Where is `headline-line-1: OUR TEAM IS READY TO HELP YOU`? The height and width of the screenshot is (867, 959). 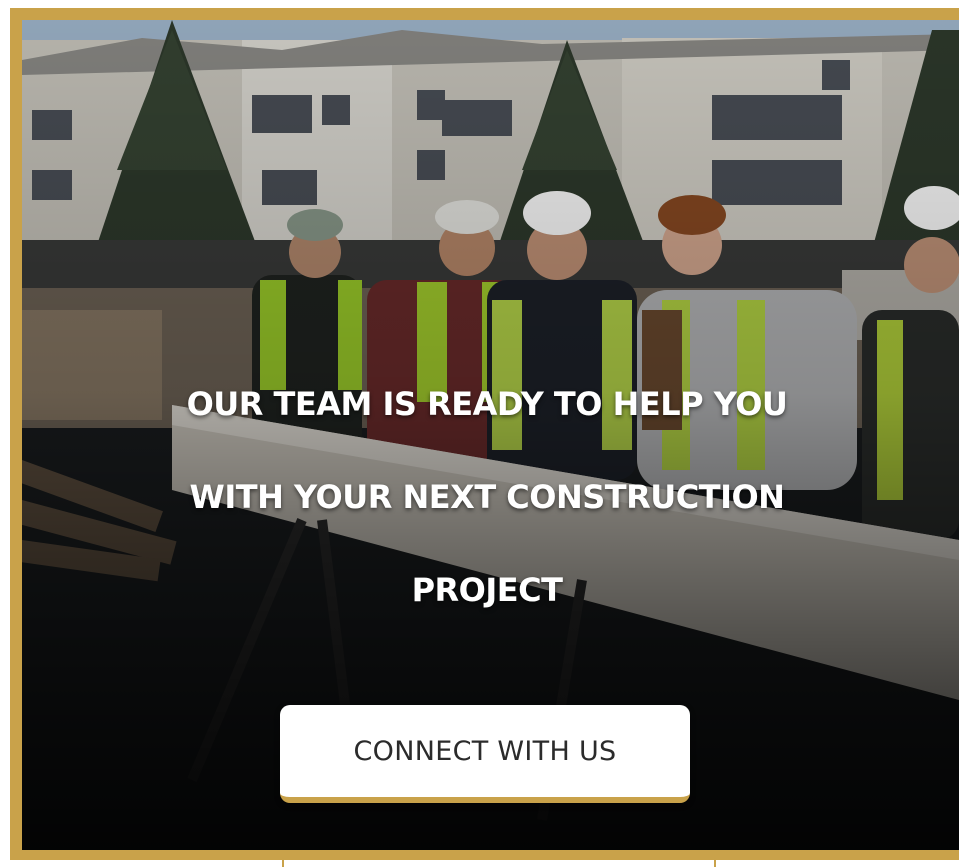 headline-line-1: OUR TEAM IS READY TO HELP YOU is located at coordinates (487, 404).